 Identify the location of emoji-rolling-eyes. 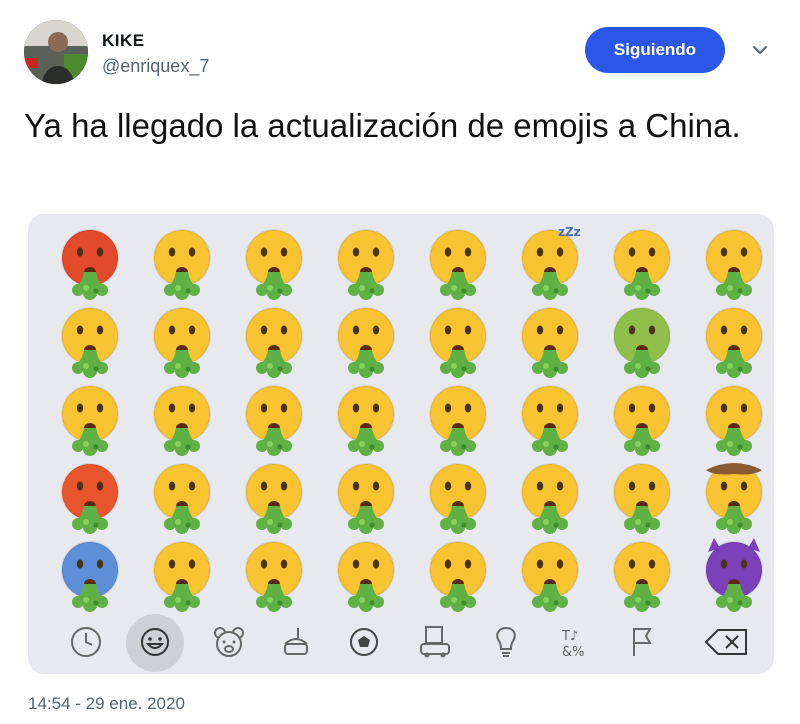
(366, 574).